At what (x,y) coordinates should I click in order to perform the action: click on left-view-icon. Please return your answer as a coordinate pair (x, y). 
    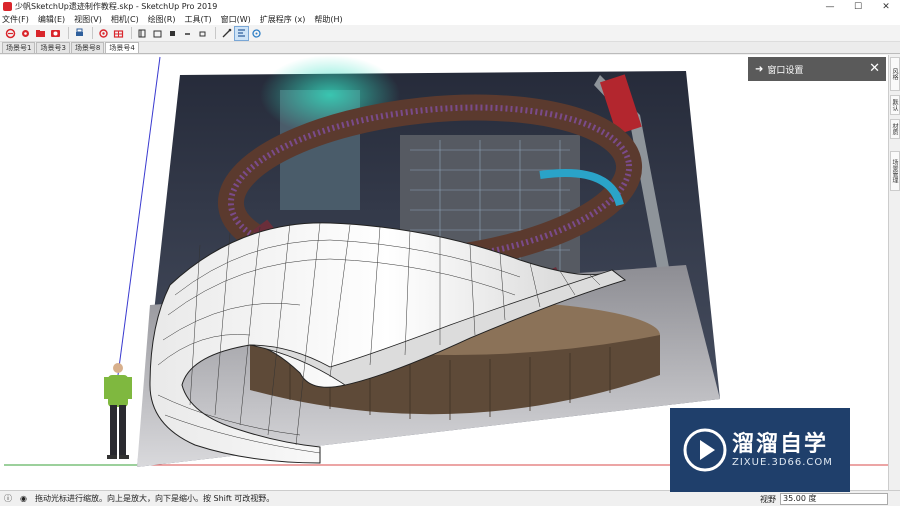
    Looking at the image, I should click on (187, 33).